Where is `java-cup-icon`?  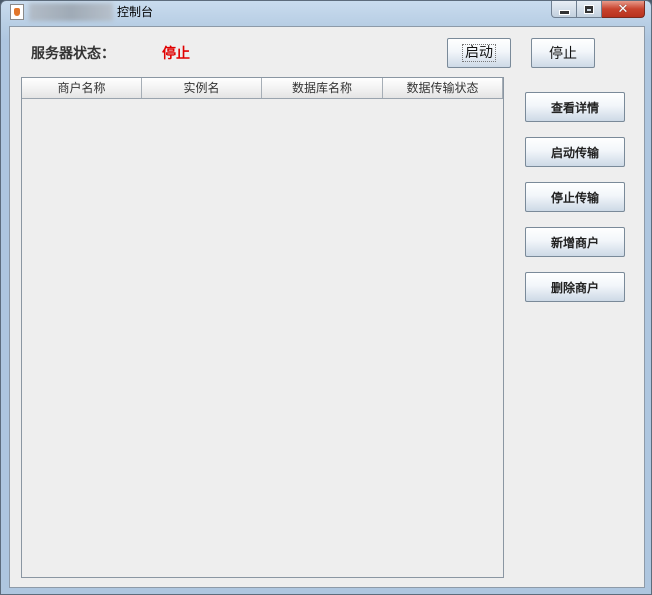 java-cup-icon is located at coordinates (17, 12).